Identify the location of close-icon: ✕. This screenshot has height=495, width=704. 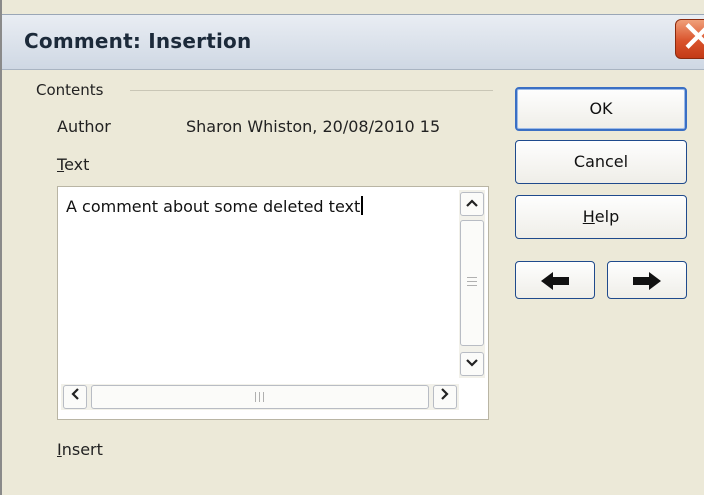
(692, 38).